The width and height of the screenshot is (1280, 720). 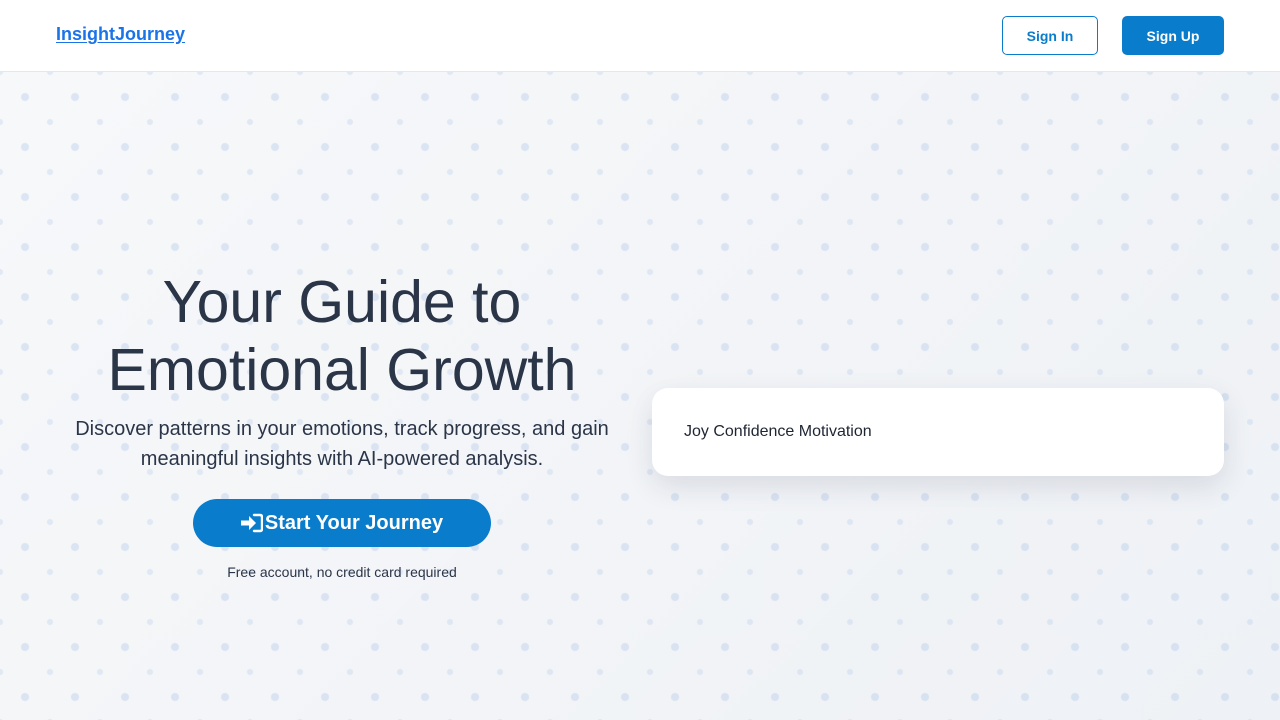 I want to click on emotion-card-text: Joy Confidence Motivation, so click(x=778, y=431).